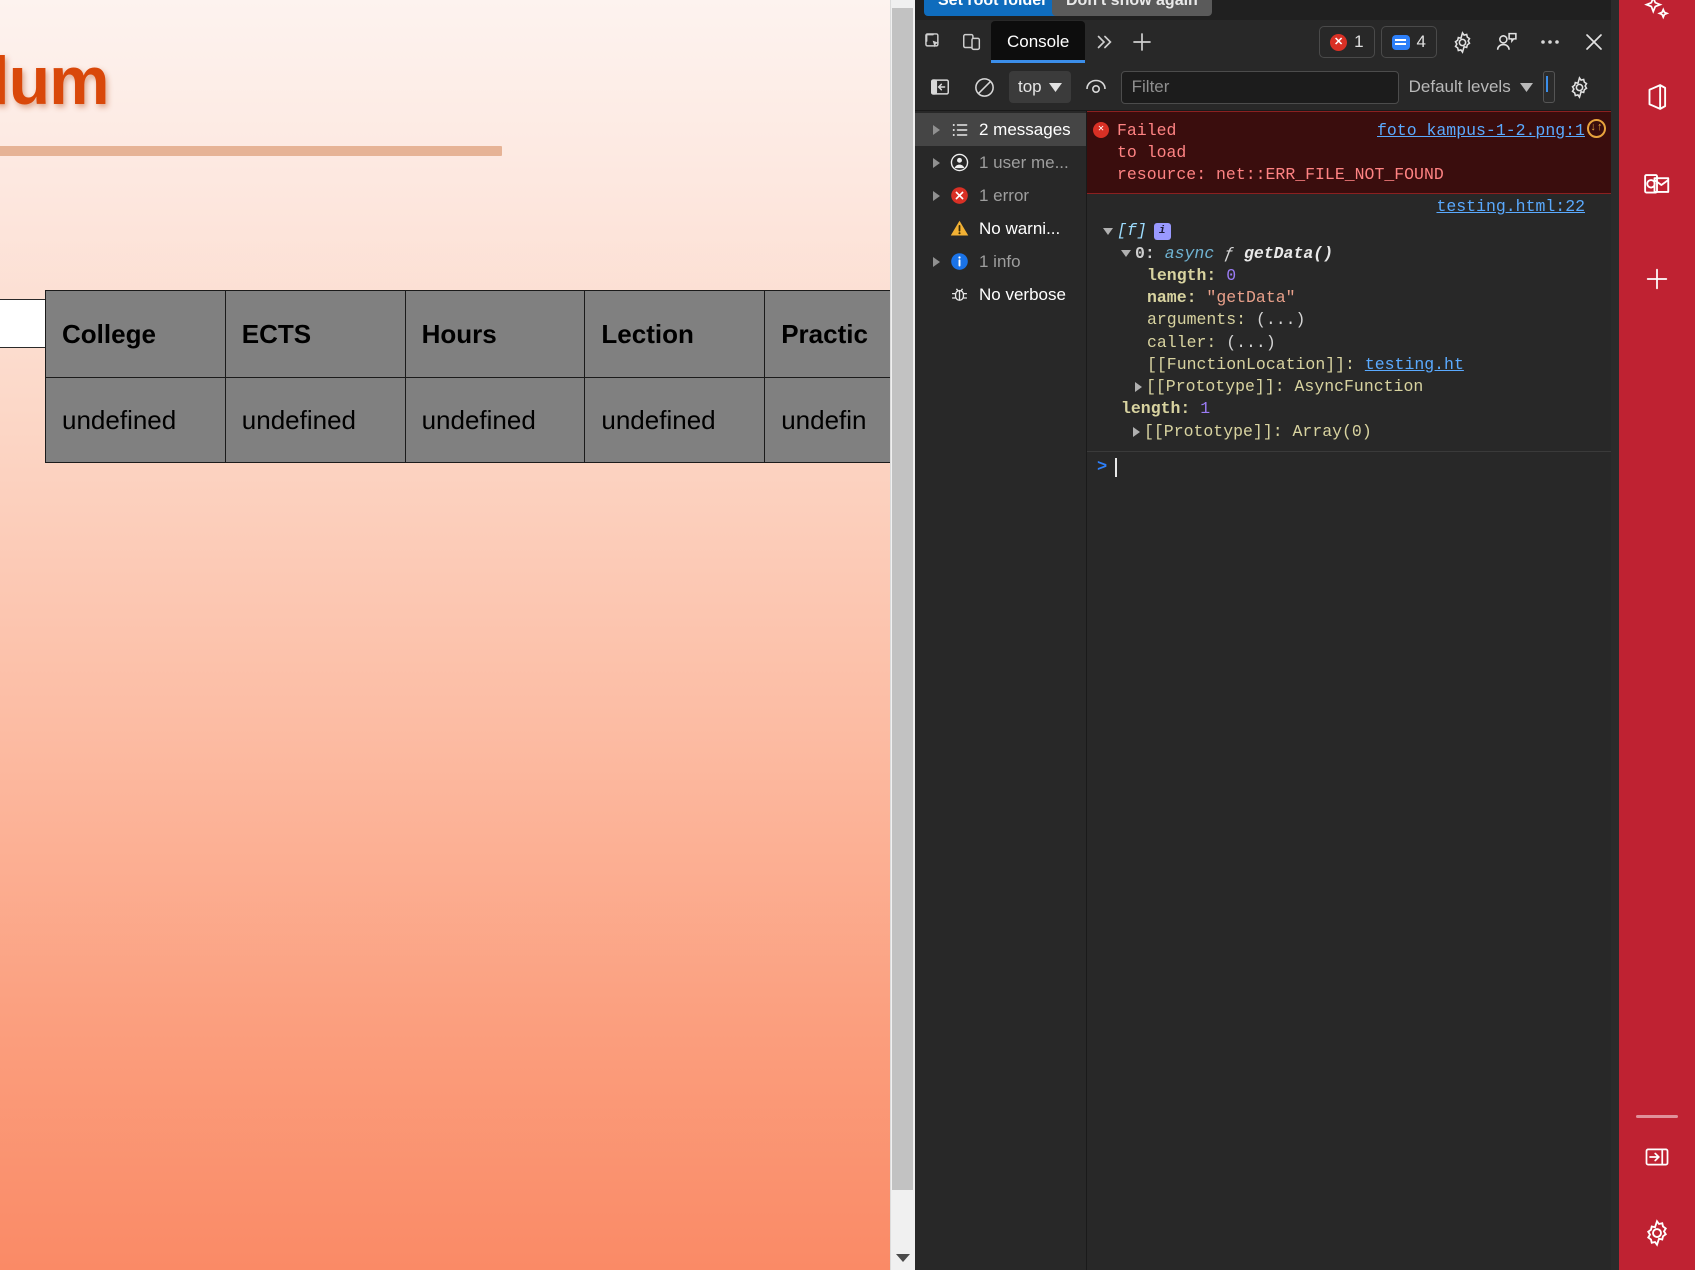 Image resolution: width=1695 pixels, height=1270 pixels. I want to click on page-scrollbar-thumb, so click(902, 599).